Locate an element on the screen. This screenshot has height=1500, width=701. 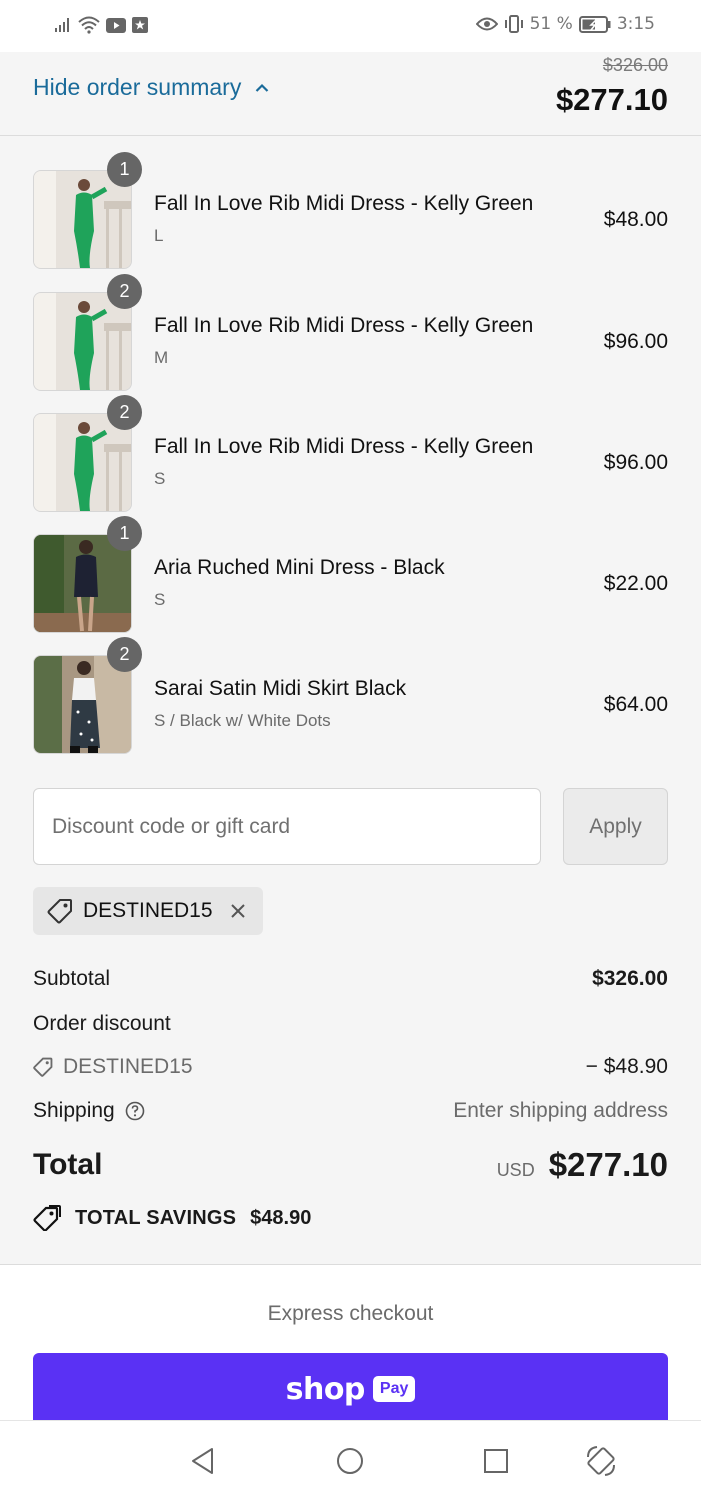
app-icon is located at coordinates (140, 25).